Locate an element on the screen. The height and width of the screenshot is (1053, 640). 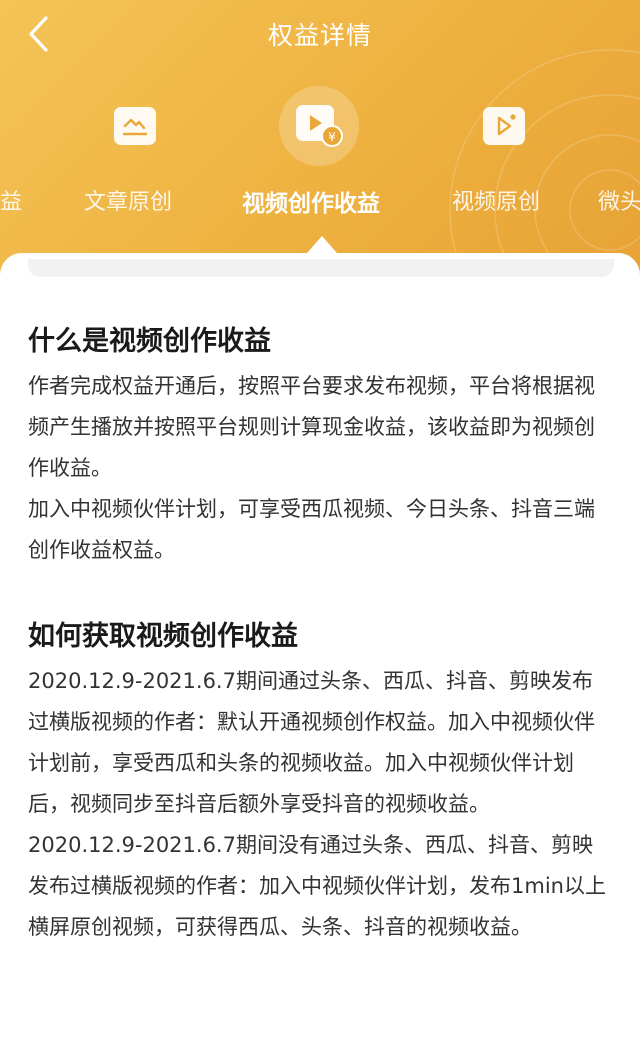
tab-article-original: 文章原创 is located at coordinates (128, 200).